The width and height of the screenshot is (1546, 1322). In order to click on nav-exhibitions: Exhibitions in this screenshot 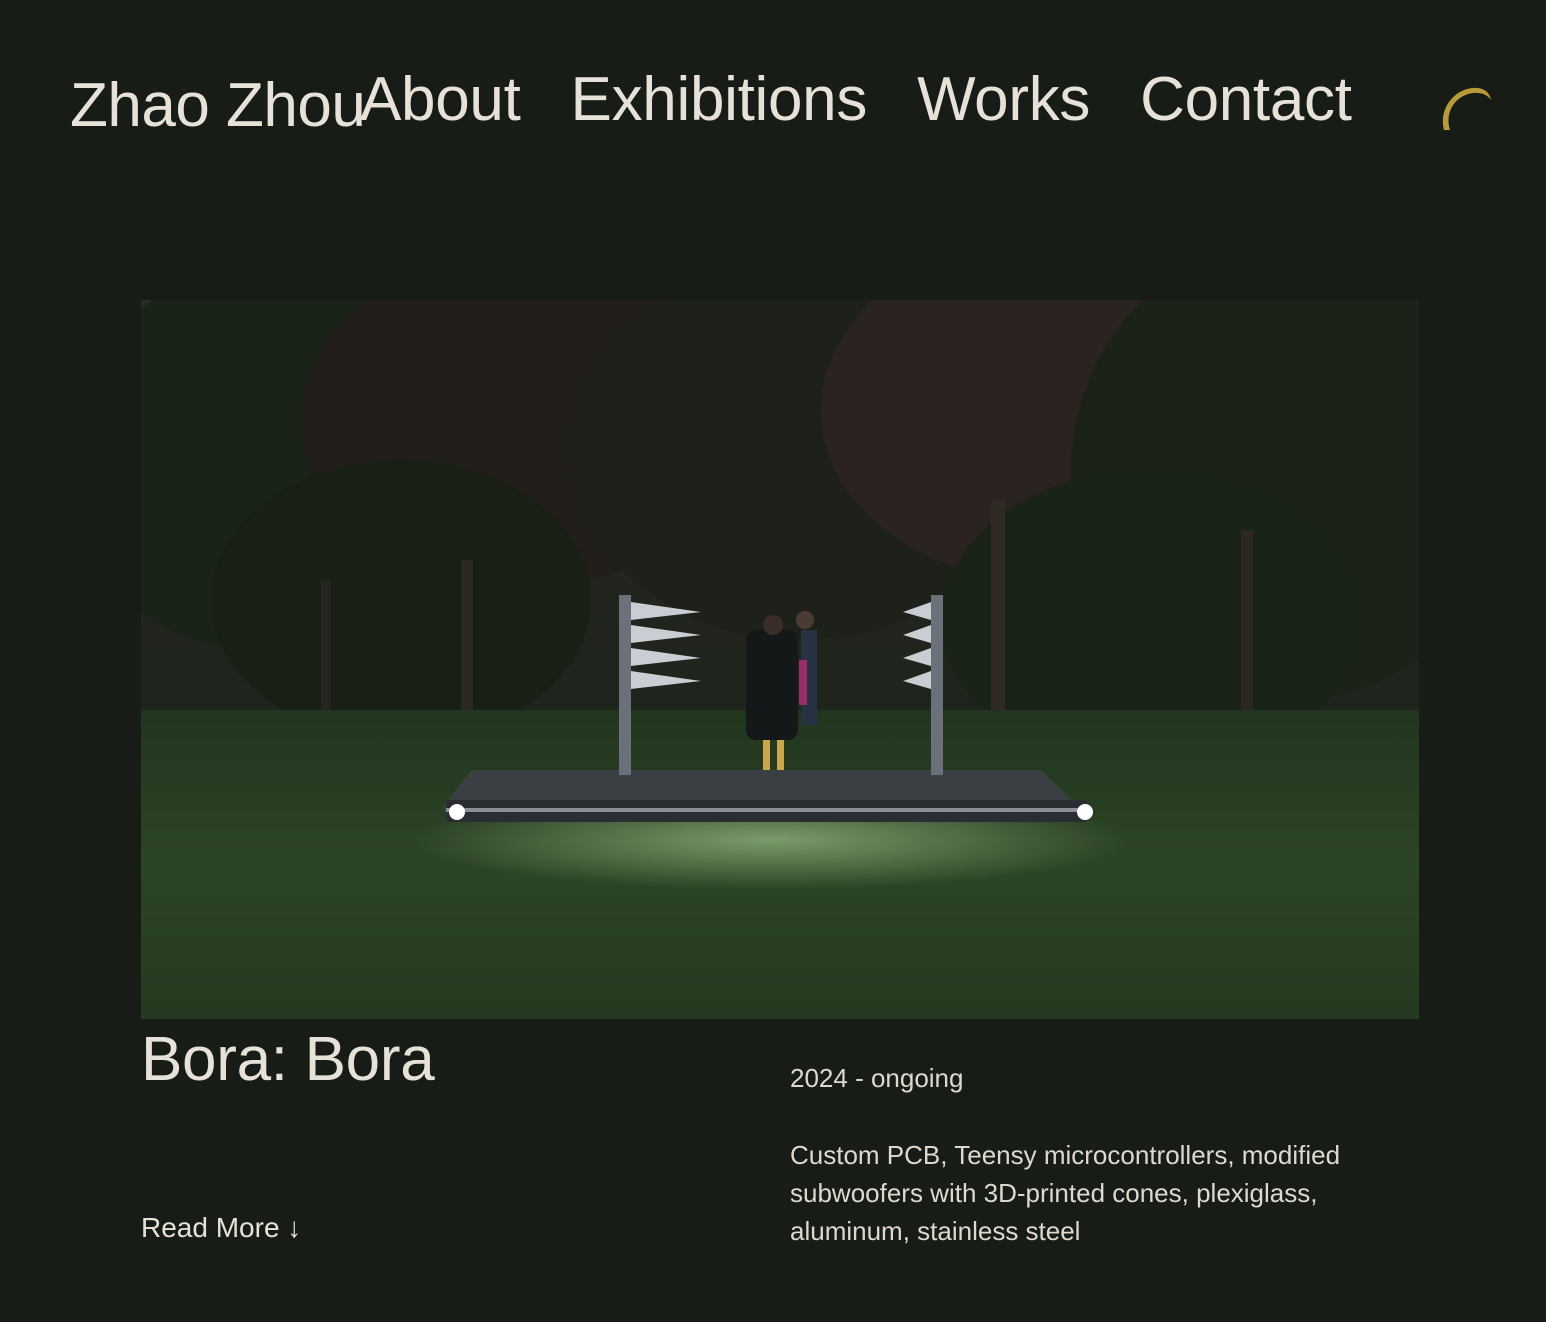, I will do `click(719, 100)`.